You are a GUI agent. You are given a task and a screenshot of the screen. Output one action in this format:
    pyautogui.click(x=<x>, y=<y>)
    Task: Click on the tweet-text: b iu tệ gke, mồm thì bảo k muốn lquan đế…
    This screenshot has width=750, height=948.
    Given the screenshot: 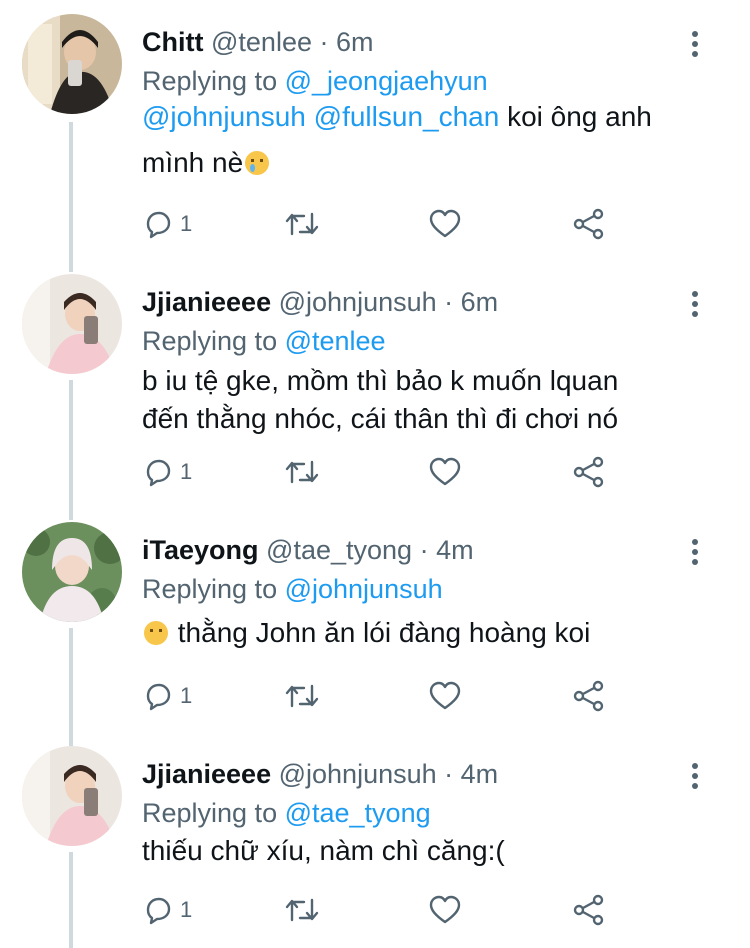 What is the action you would take?
    pyautogui.click(x=437, y=400)
    